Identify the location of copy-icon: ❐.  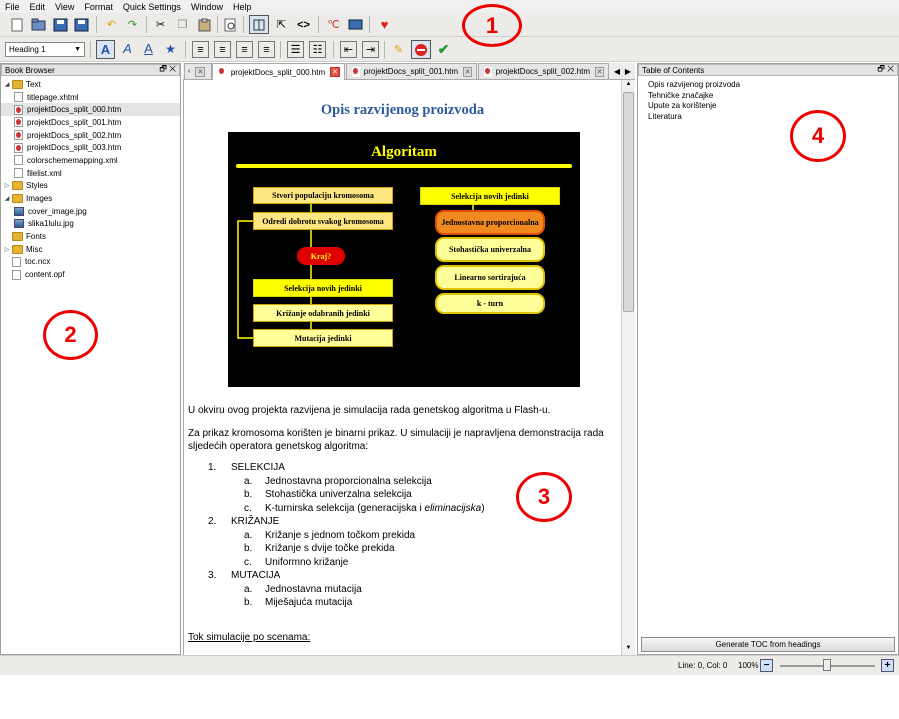
(182, 24).